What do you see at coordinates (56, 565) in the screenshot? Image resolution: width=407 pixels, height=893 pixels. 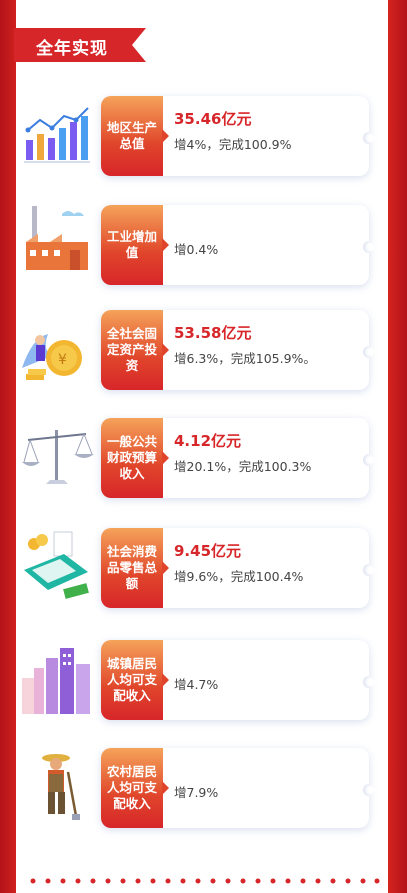 I see `pos-terminal-icon` at bounding box center [56, 565].